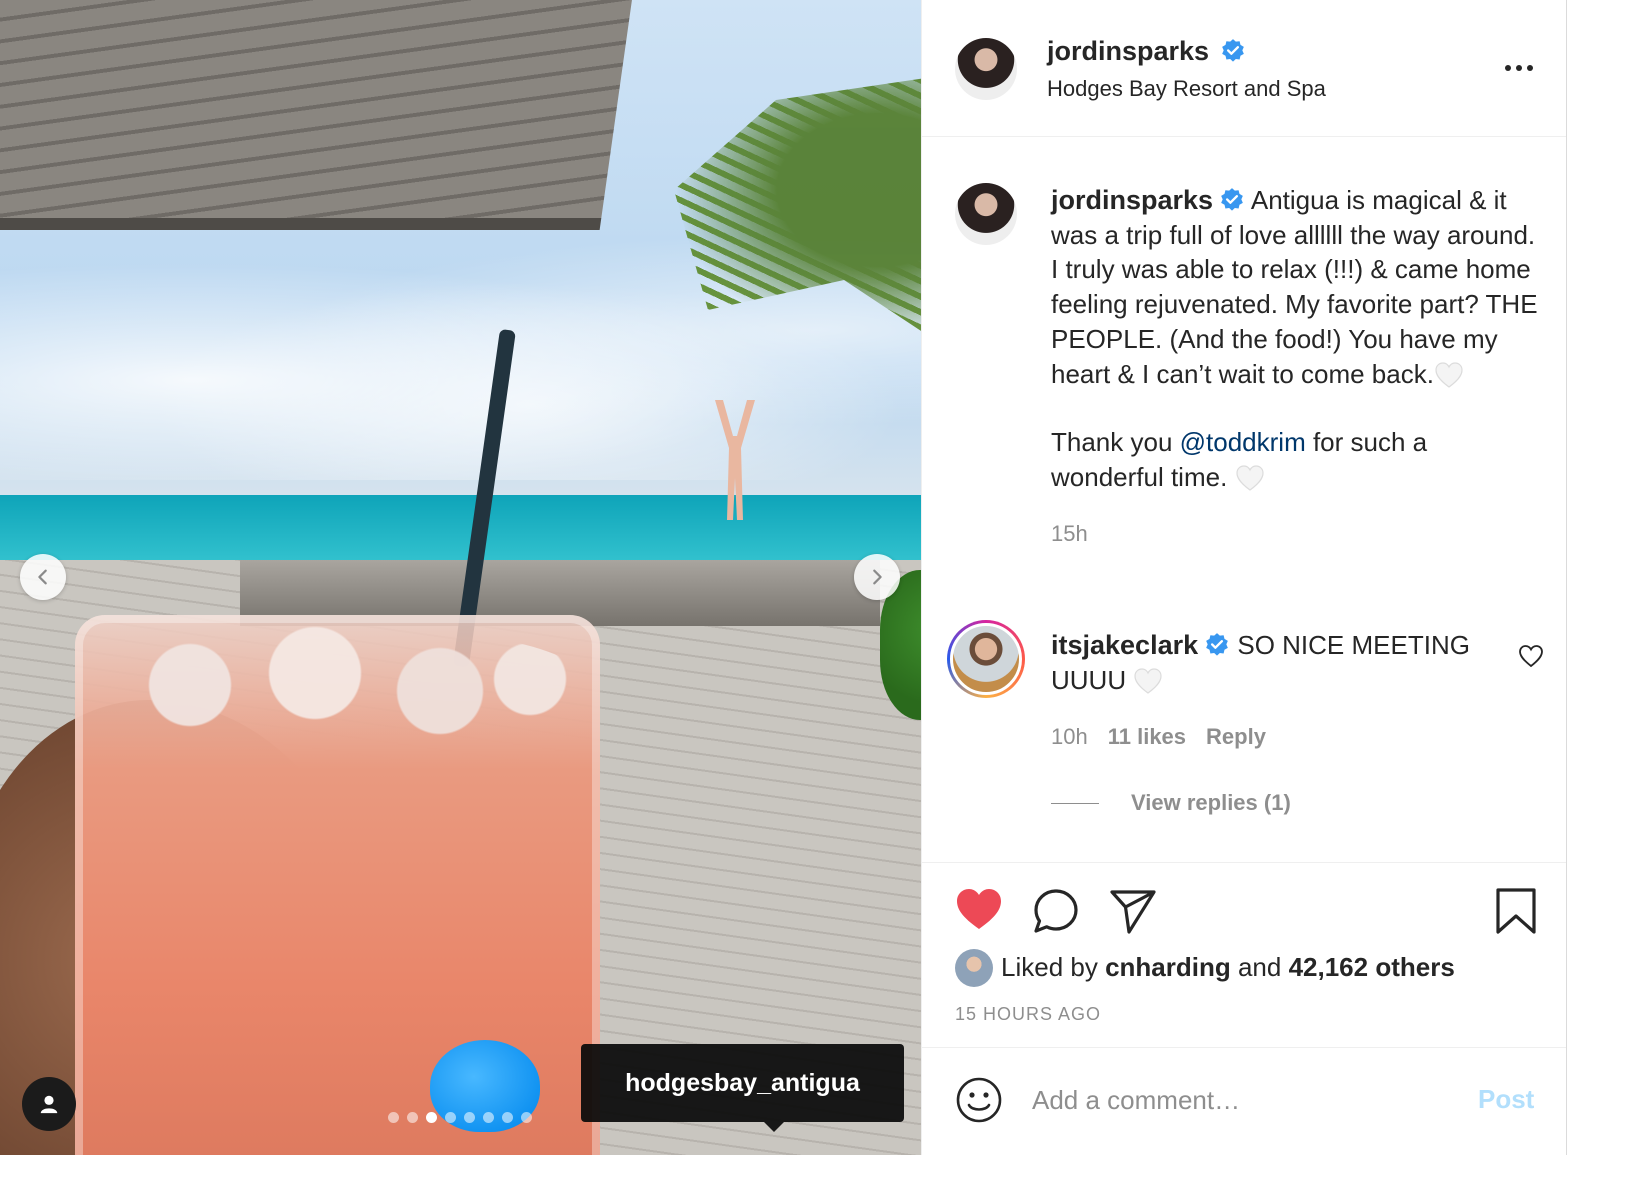 The height and width of the screenshot is (1202, 1632). Describe the element at coordinates (979, 1100) in the screenshot. I see `smiley-icon` at that location.